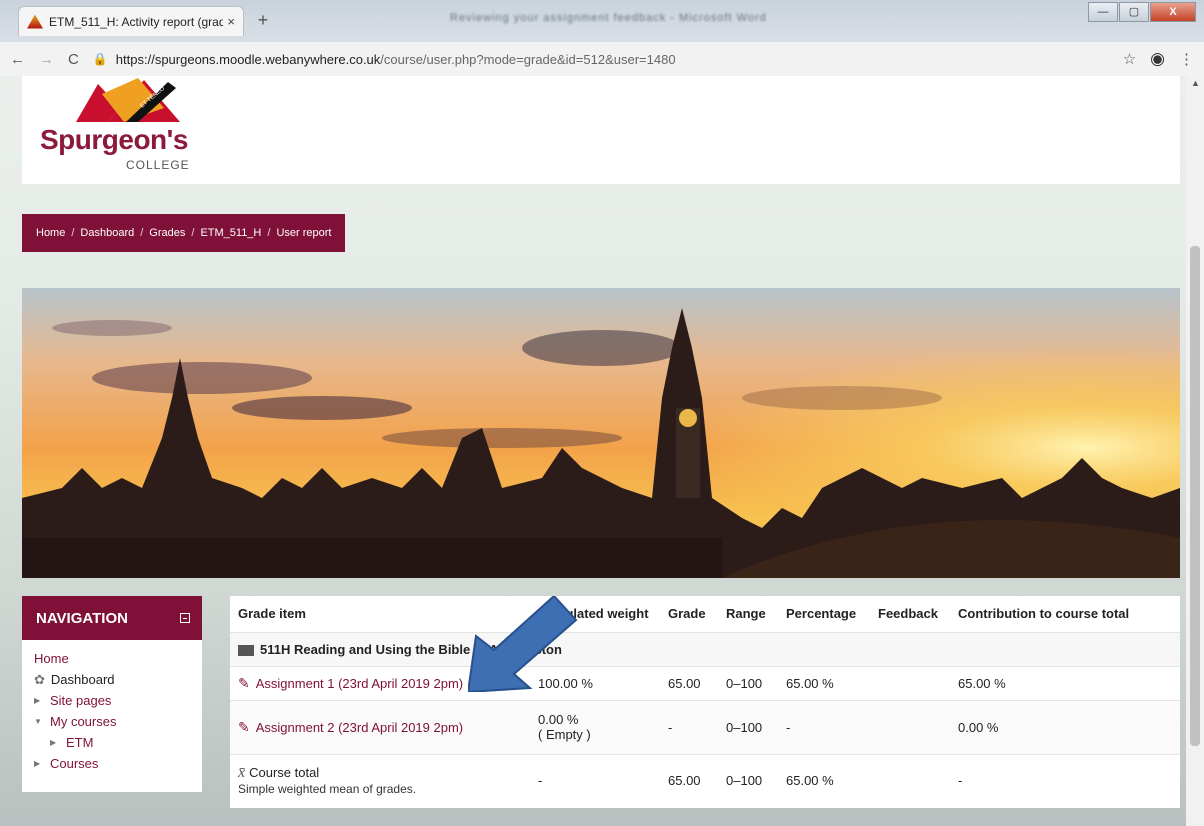  What do you see at coordinates (595, 779) in the screenshot?
I see `weight-cell: -` at bounding box center [595, 779].